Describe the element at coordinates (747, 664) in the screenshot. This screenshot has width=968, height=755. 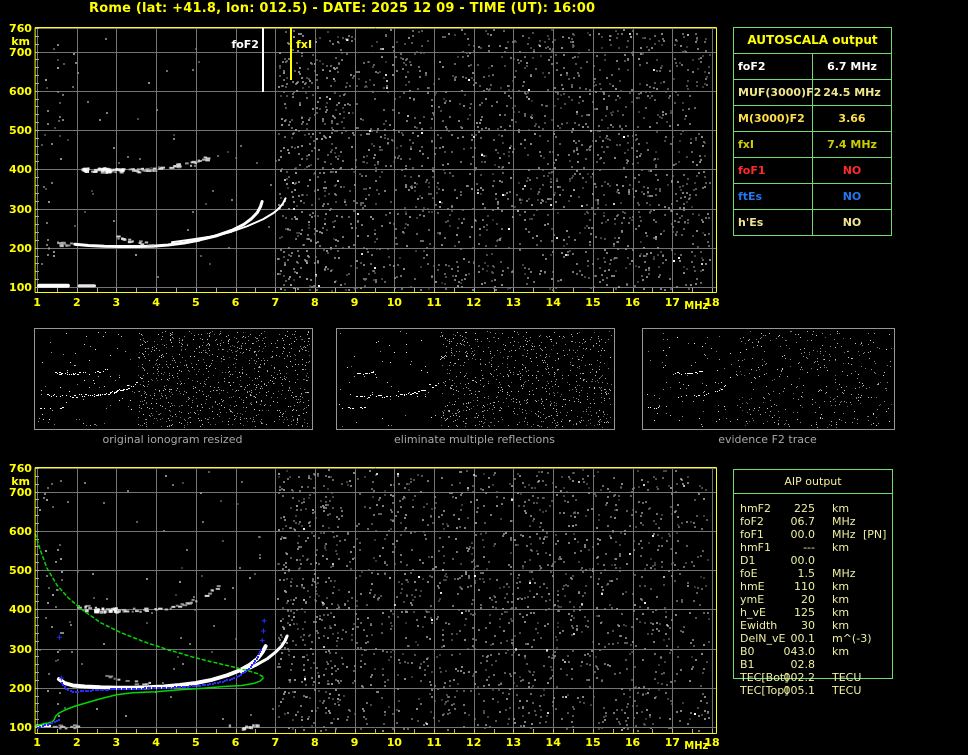
I see `aip-row-label: B1` at that location.